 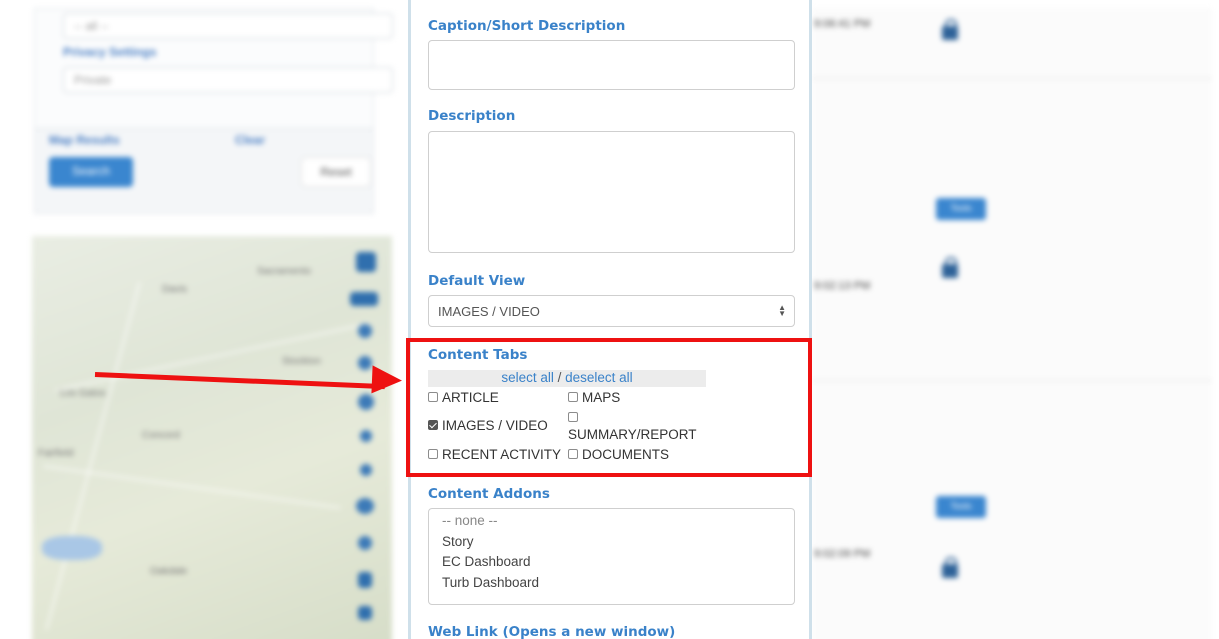 What do you see at coordinates (489, 311) in the screenshot?
I see `default-view-value: IMAGES / VIDEO` at bounding box center [489, 311].